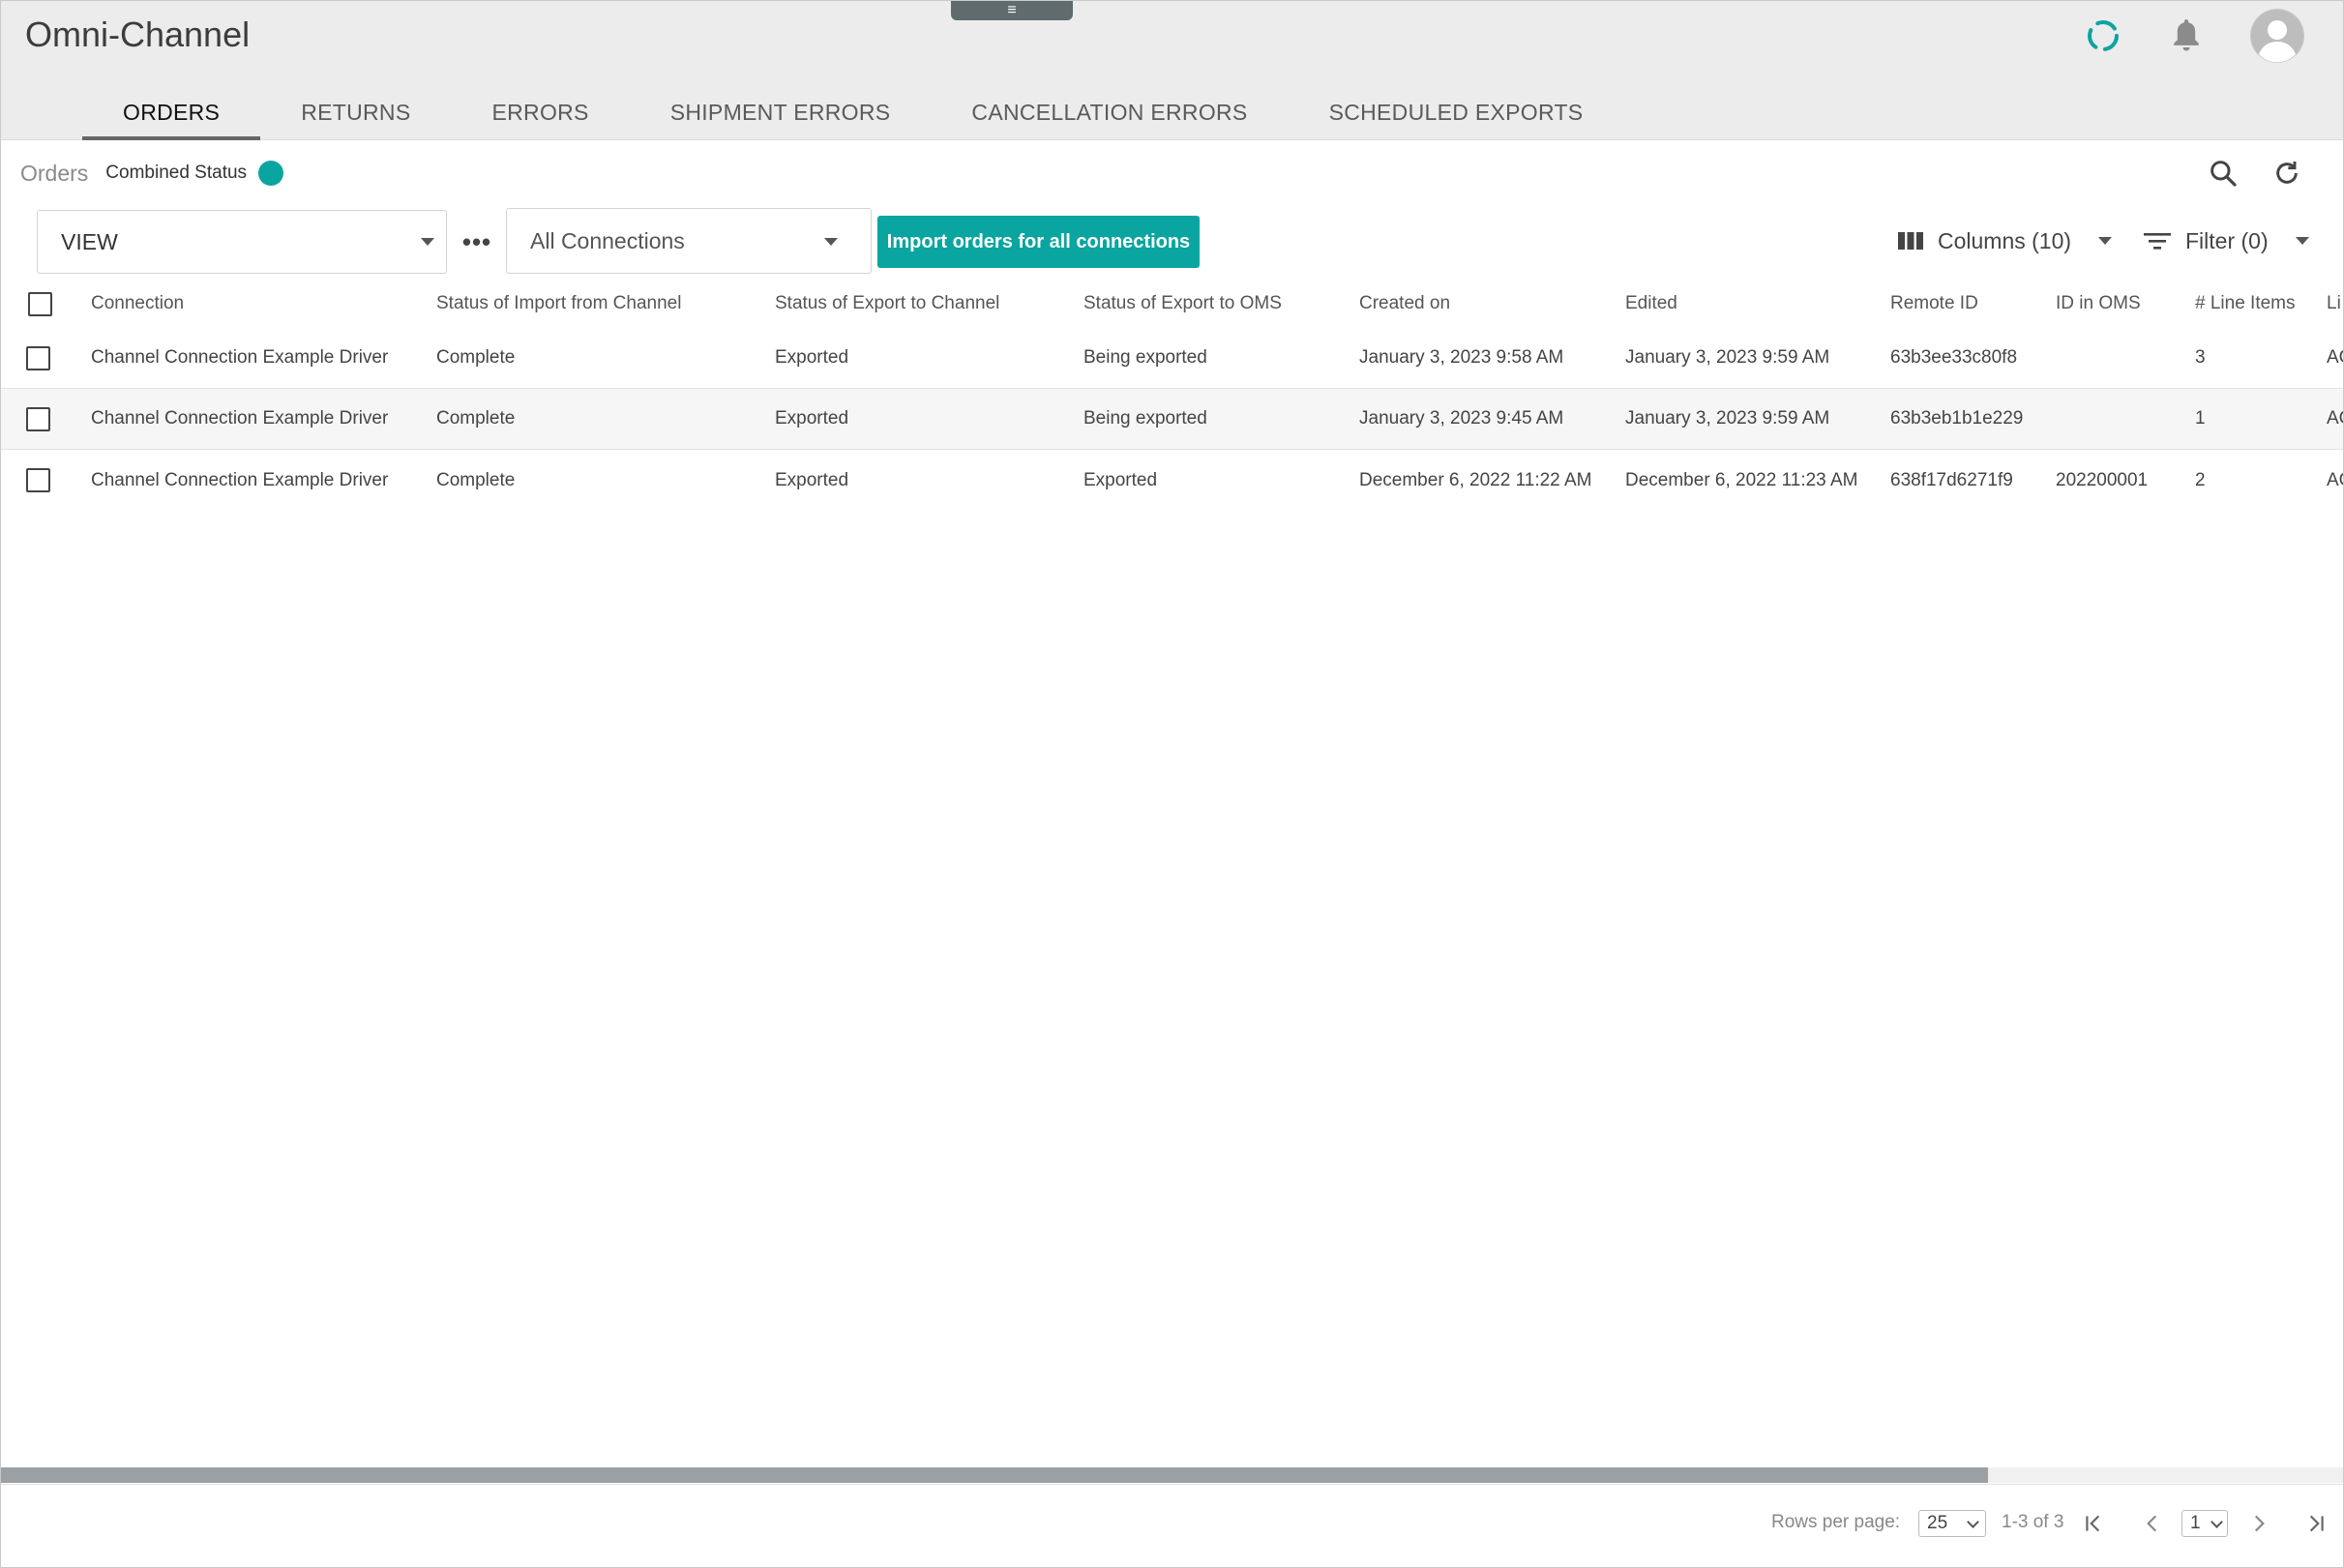  What do you see at coordinates (54, 173) in the screenshot?
I see `breadcrumb-orders: Orders` at bounding box center [54, 173].